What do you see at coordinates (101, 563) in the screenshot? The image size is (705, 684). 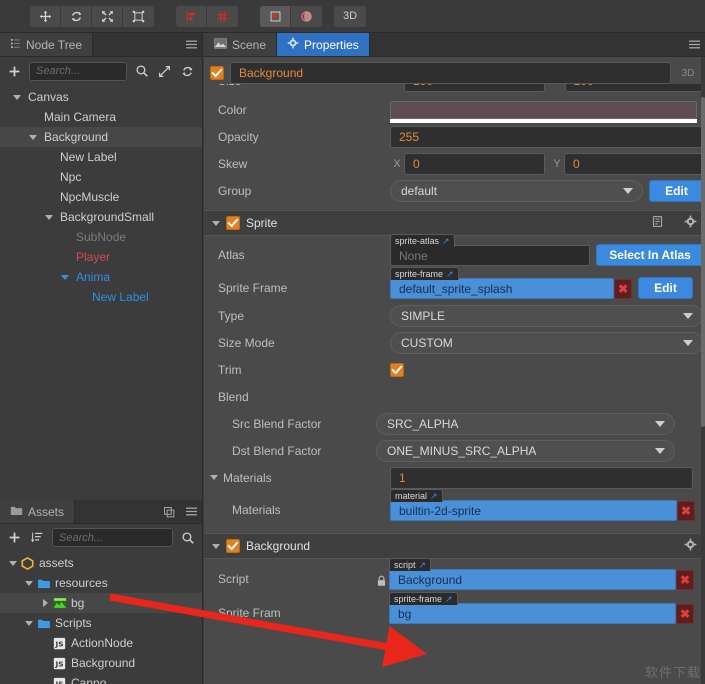 I see `assets-item: assets` at bounding box center [101, 563].